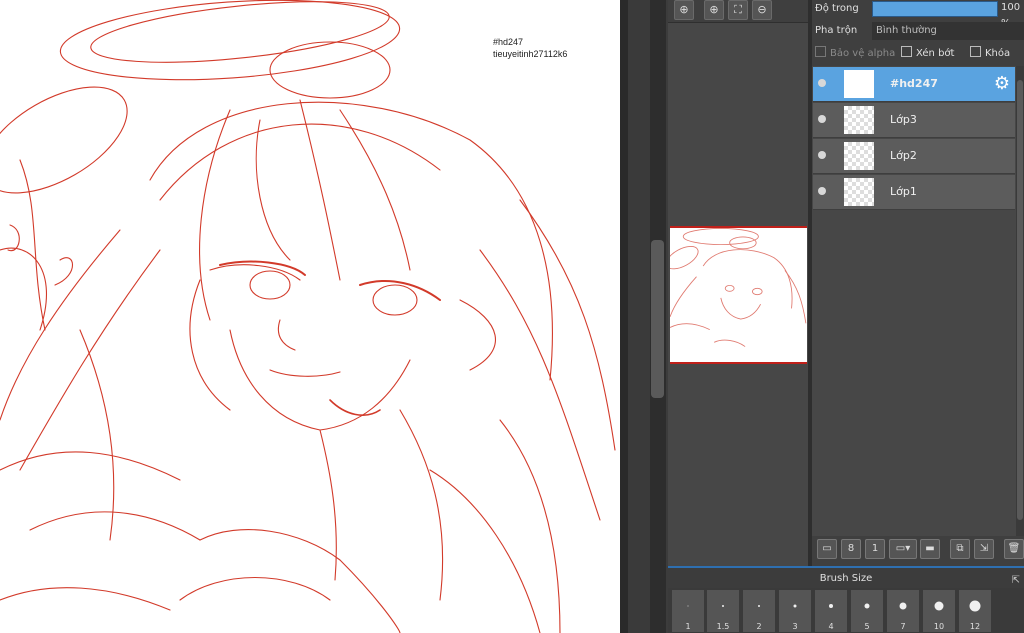 This screenshot has width=1024, height=633. Describe the element at coordinates (508, 42) in the screenshot. I see `canvas-hashtag-text: #hd247` at that location.